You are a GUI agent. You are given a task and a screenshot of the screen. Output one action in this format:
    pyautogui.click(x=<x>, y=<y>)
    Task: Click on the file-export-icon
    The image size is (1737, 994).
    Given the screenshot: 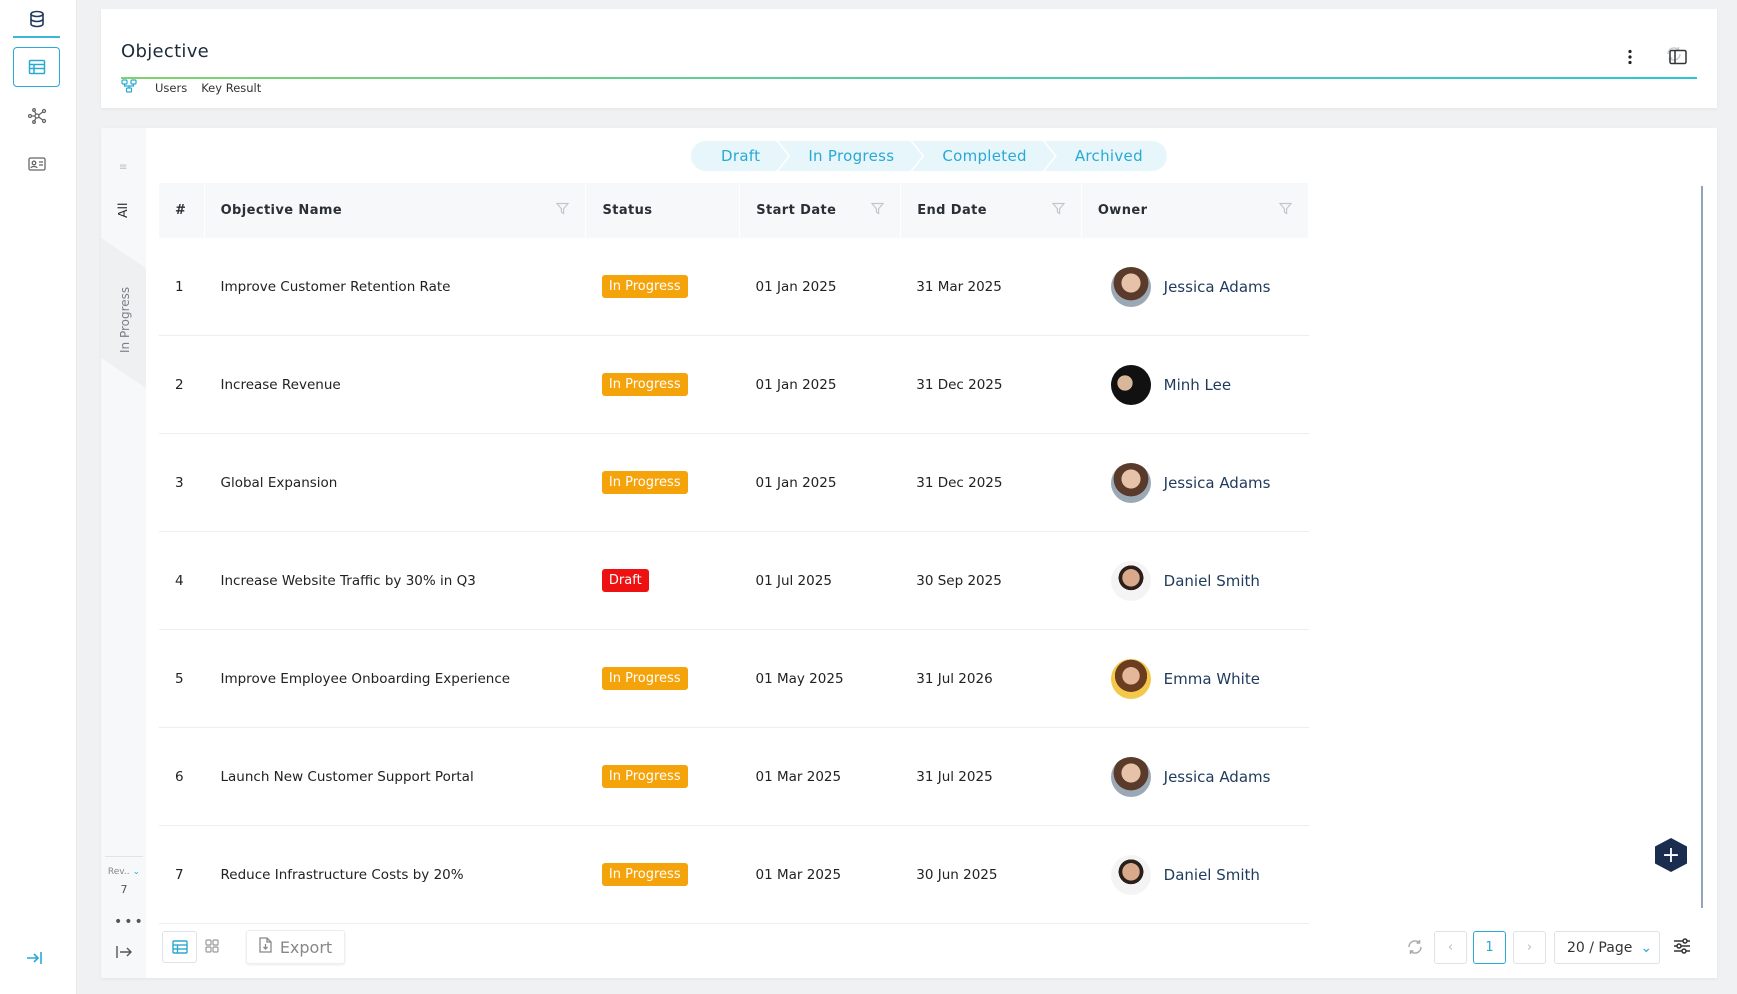 What is the action you would take?
    pyautogui.click(x=265, y=947)
    